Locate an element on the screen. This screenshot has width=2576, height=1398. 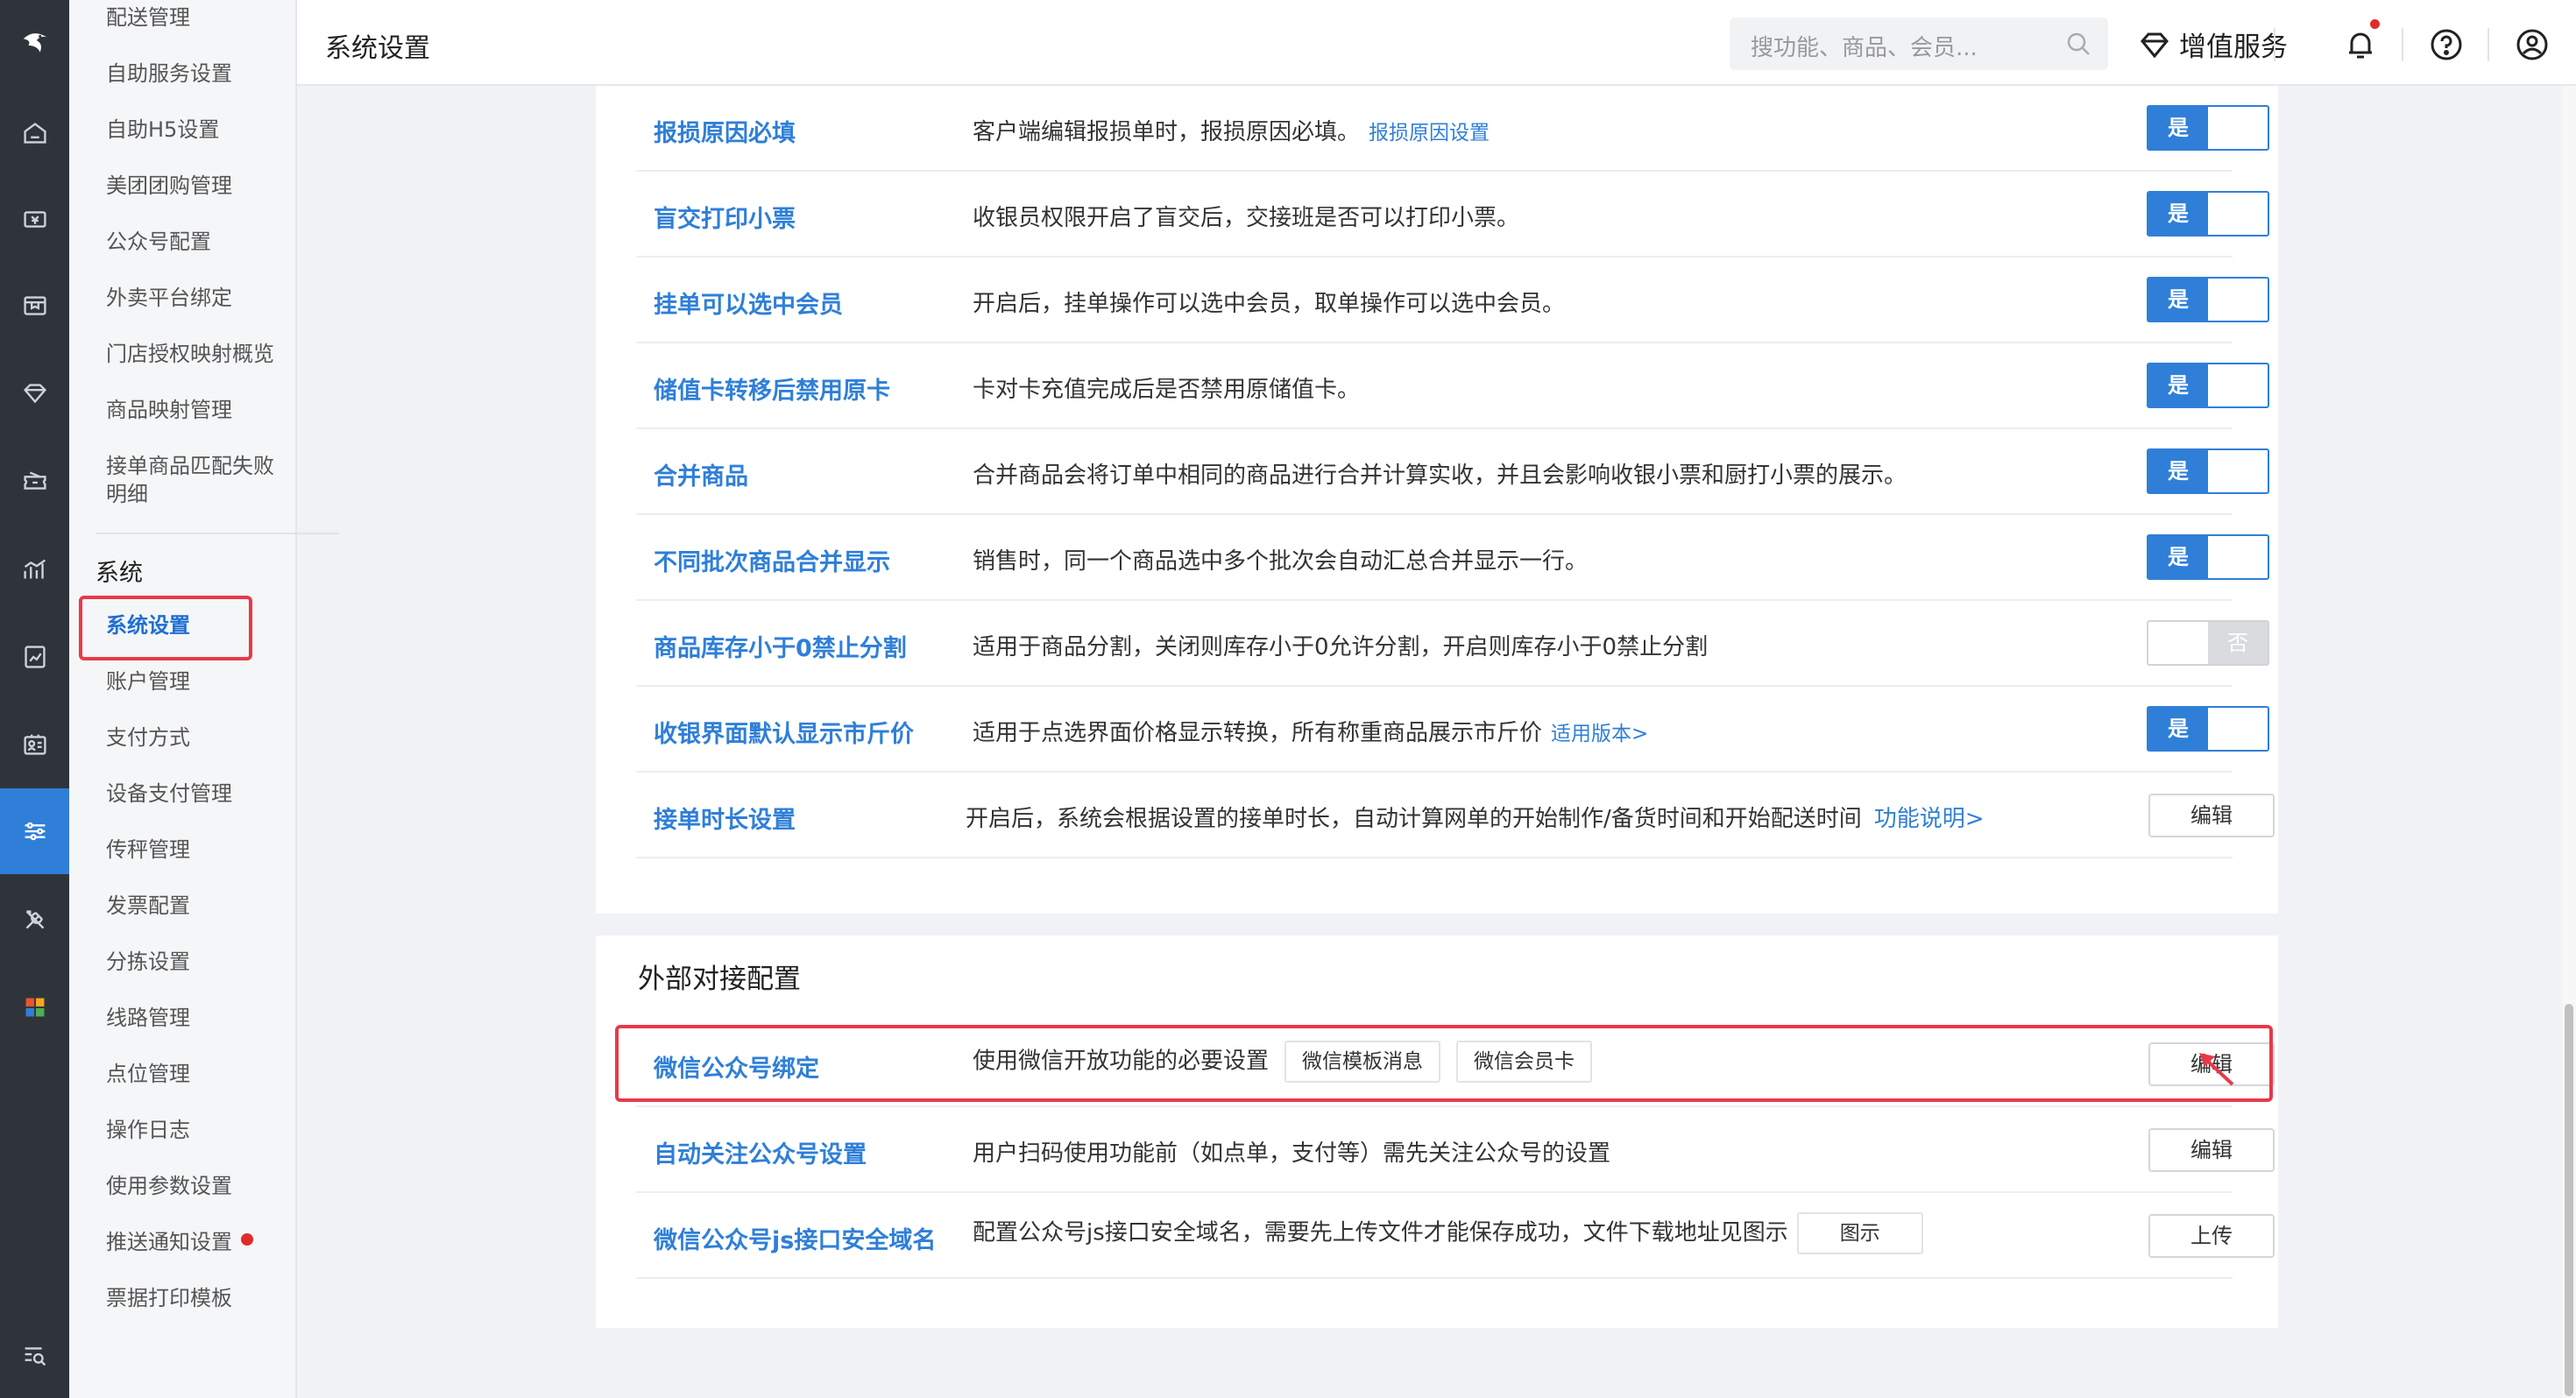
notification-dot is located at coordinates (247, 1239).